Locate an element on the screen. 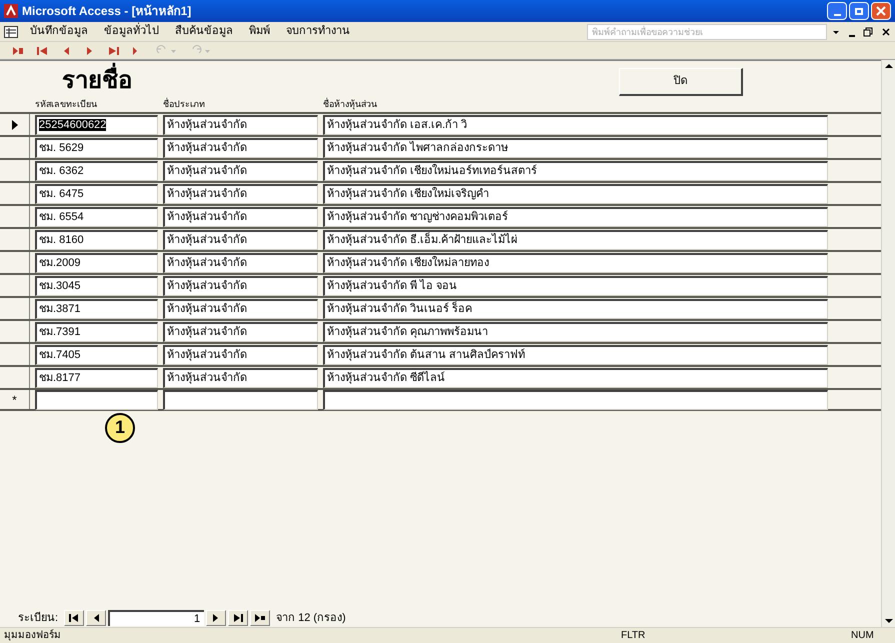  registration-field is located at coordinates (96, 400).